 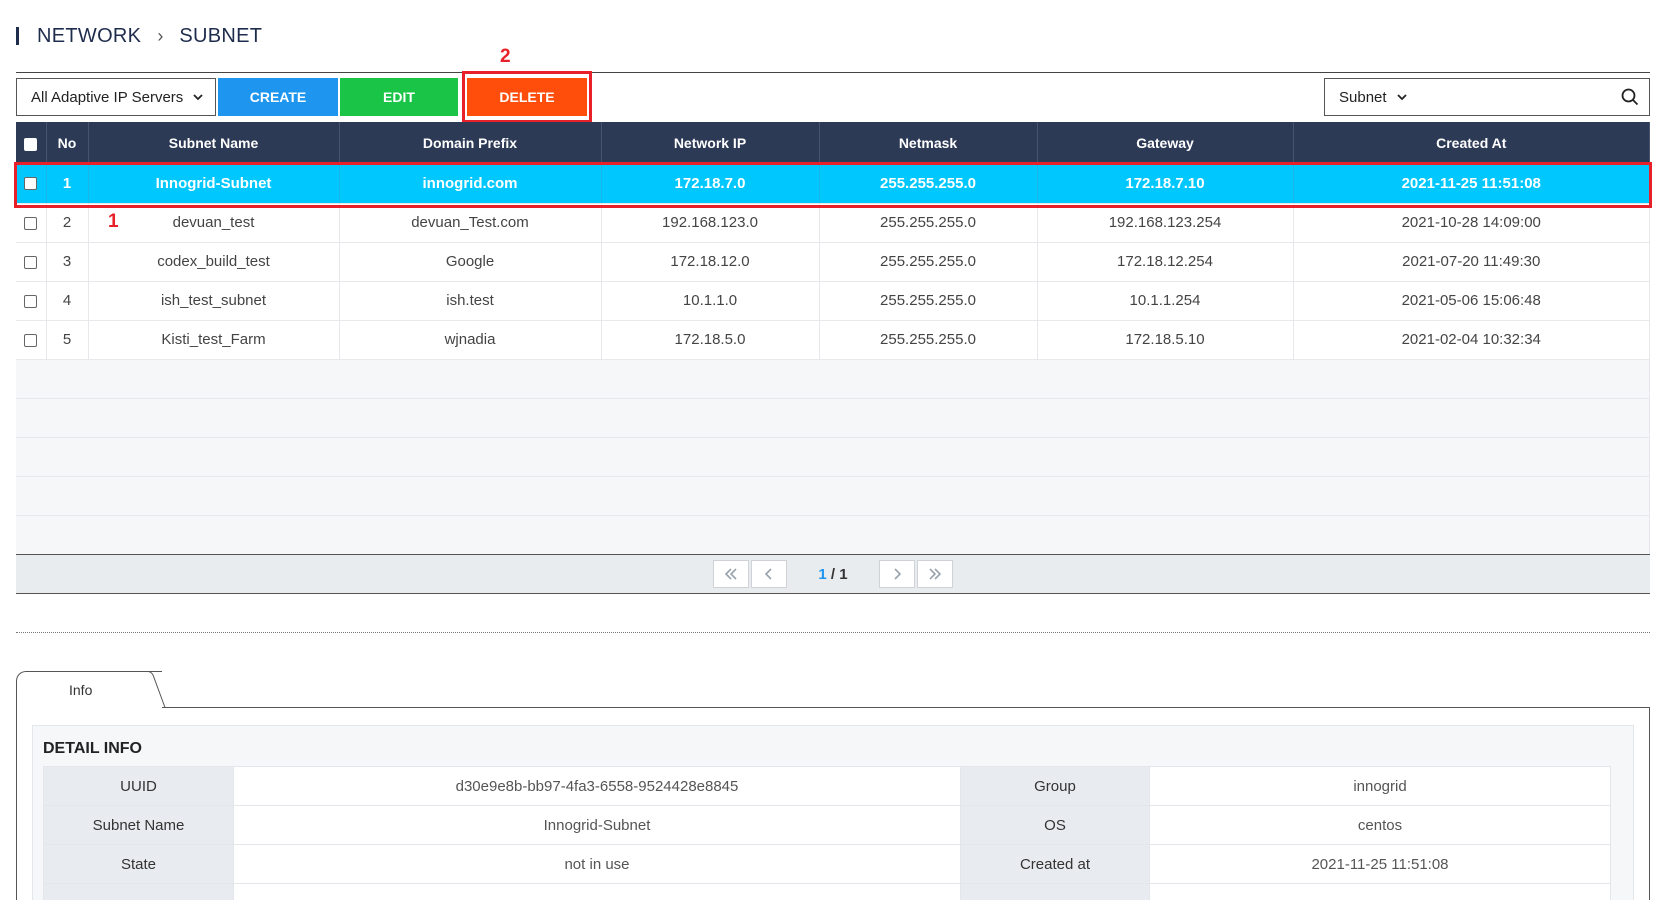 I want to click on delete-highlight: DELETE, so click(x=527, y=97).